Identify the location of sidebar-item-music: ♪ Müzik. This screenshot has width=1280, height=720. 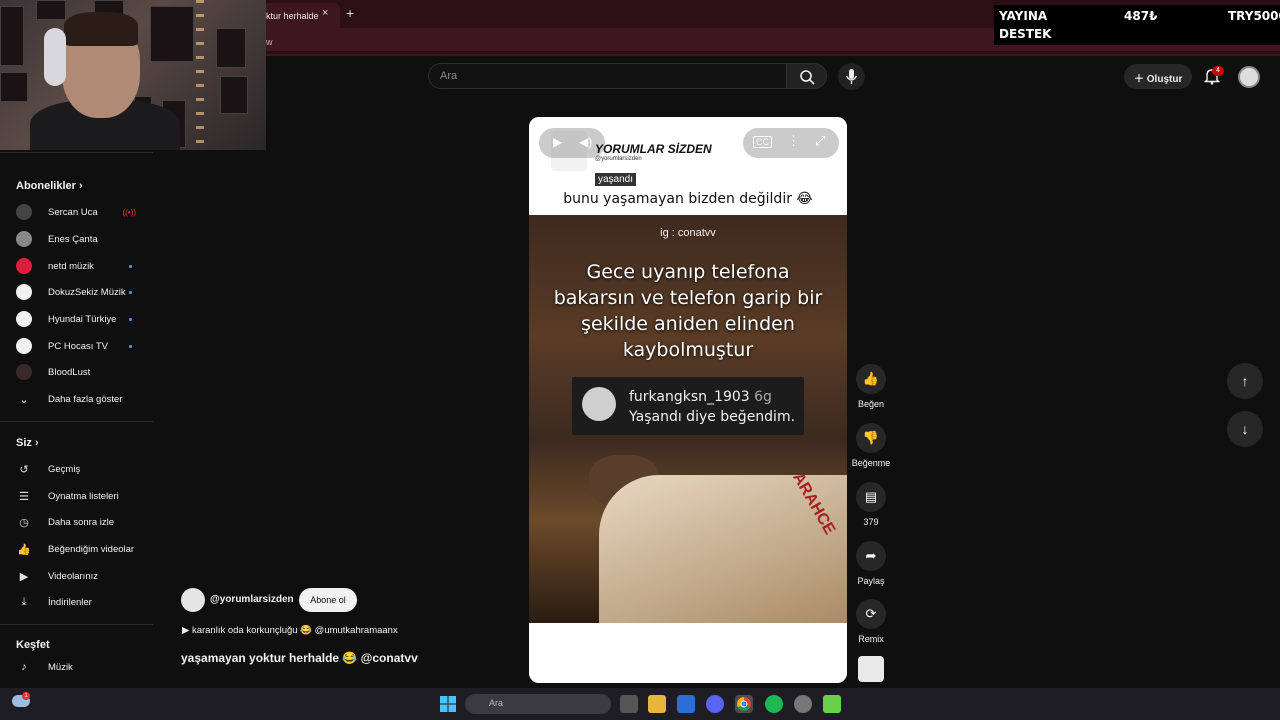
(81, 667).